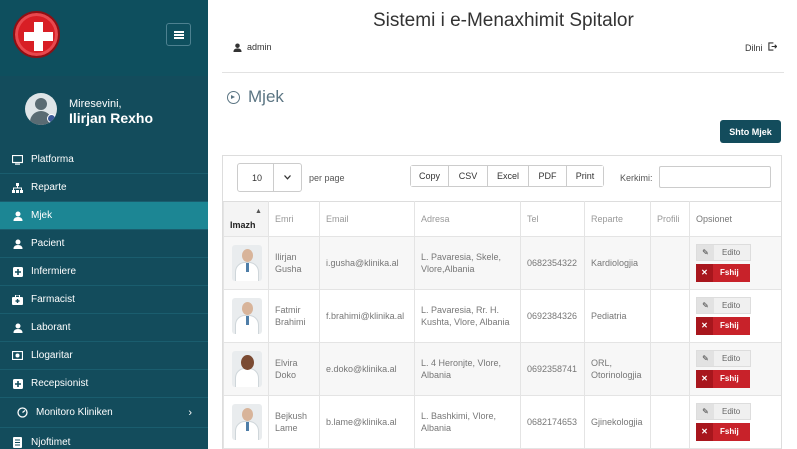  What do you see at coordinates (17, 187) in the screenshot?
I see `sitemap-icon` at bounding box center [17, 187].